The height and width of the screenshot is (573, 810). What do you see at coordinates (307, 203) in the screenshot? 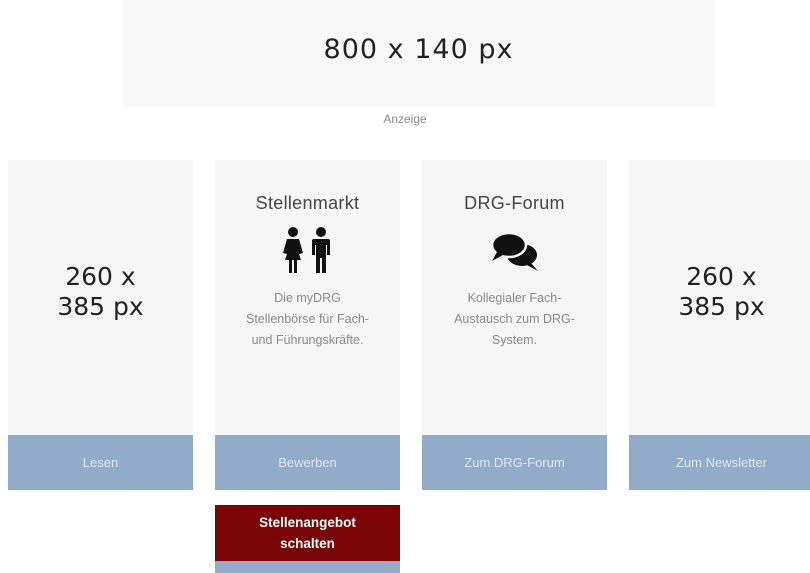
I see `card-title: Stellenmarkt` at bounding box center [307, 203].